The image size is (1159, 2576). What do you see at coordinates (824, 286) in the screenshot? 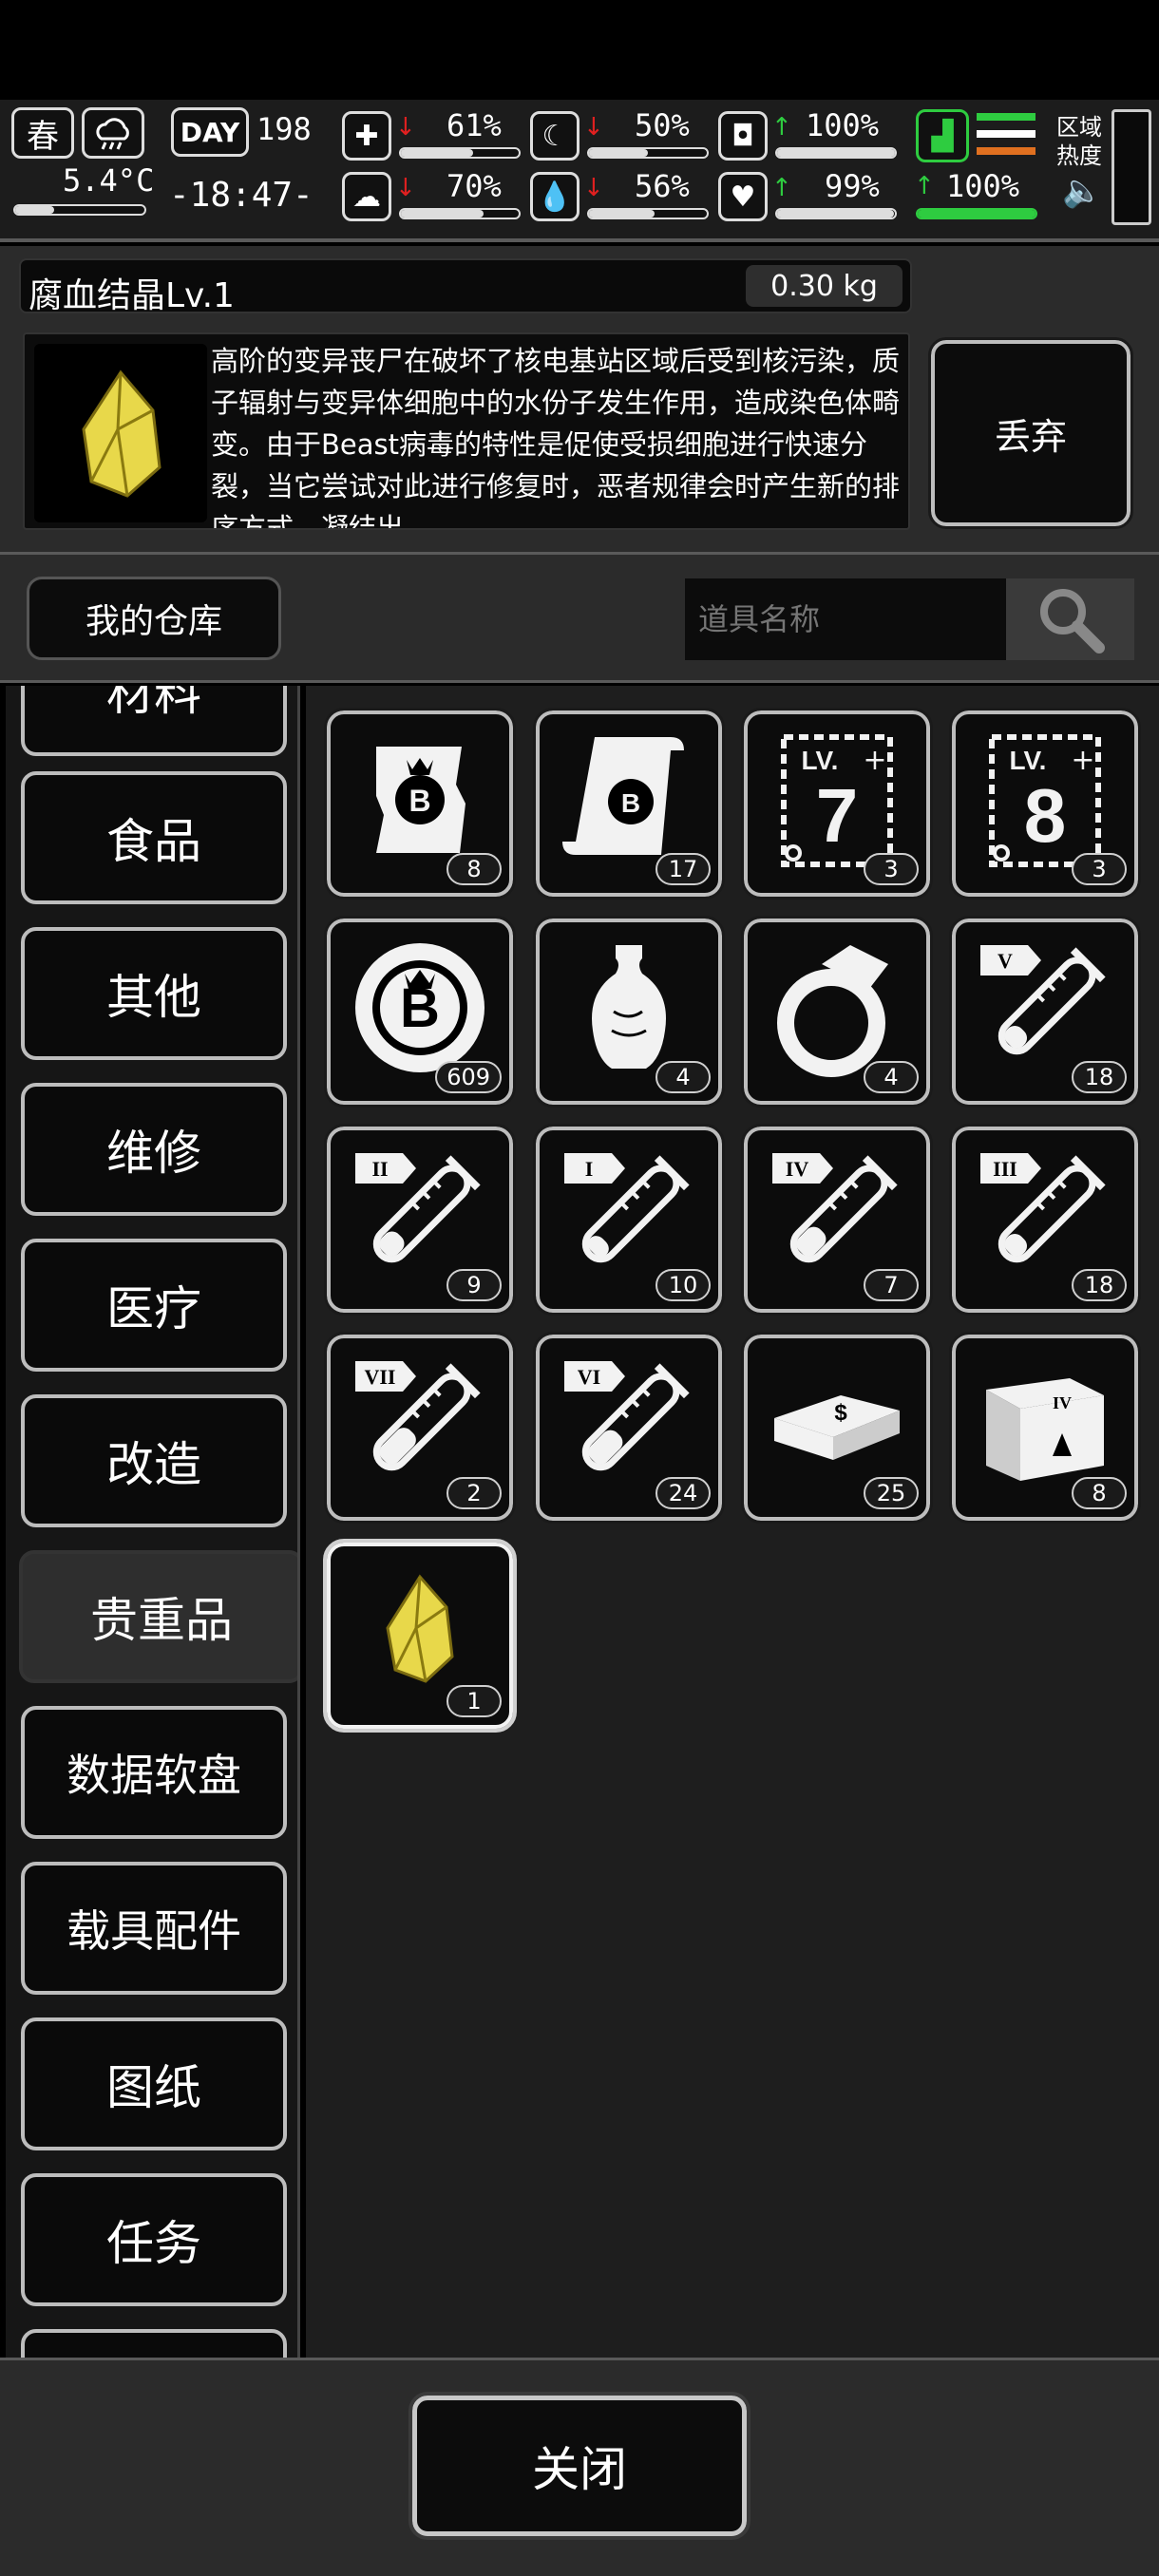
I see `item-weight: 0.30 kg` at bounding box center [824, 286].